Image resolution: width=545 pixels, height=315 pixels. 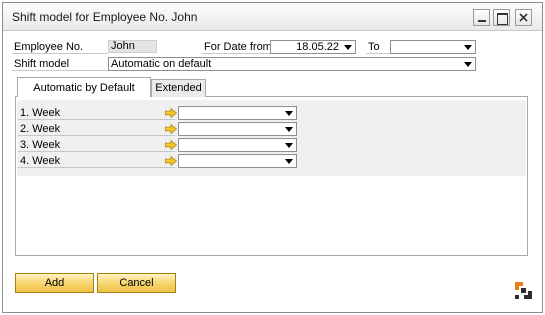 What do you see at coordinates (374, 47) in the screenshot?
I see `to-label: To` at bounding box center [374, 47].